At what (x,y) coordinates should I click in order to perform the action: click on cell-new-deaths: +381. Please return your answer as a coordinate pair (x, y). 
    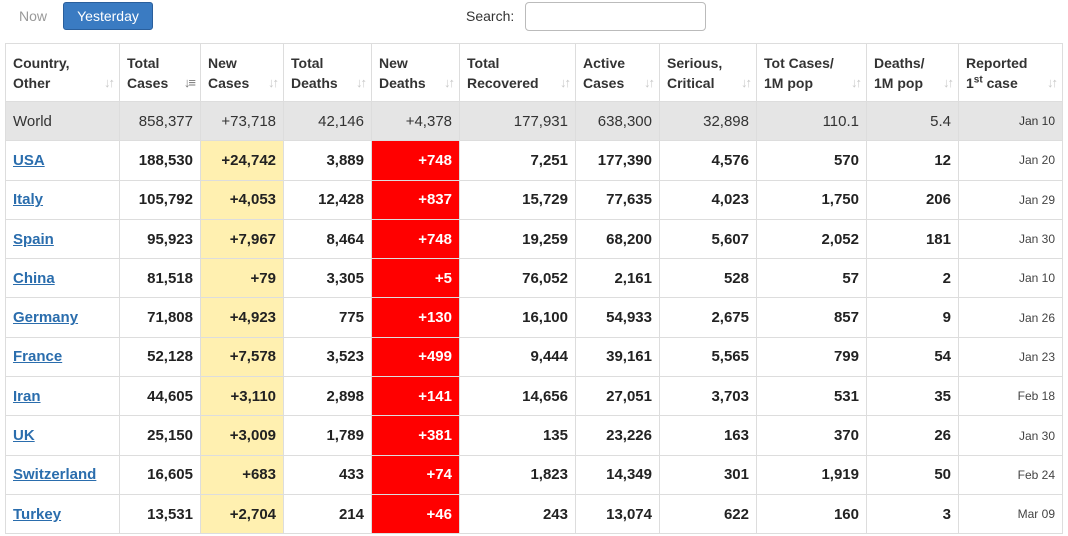
    Looking at the image, I should click on (415, 435).